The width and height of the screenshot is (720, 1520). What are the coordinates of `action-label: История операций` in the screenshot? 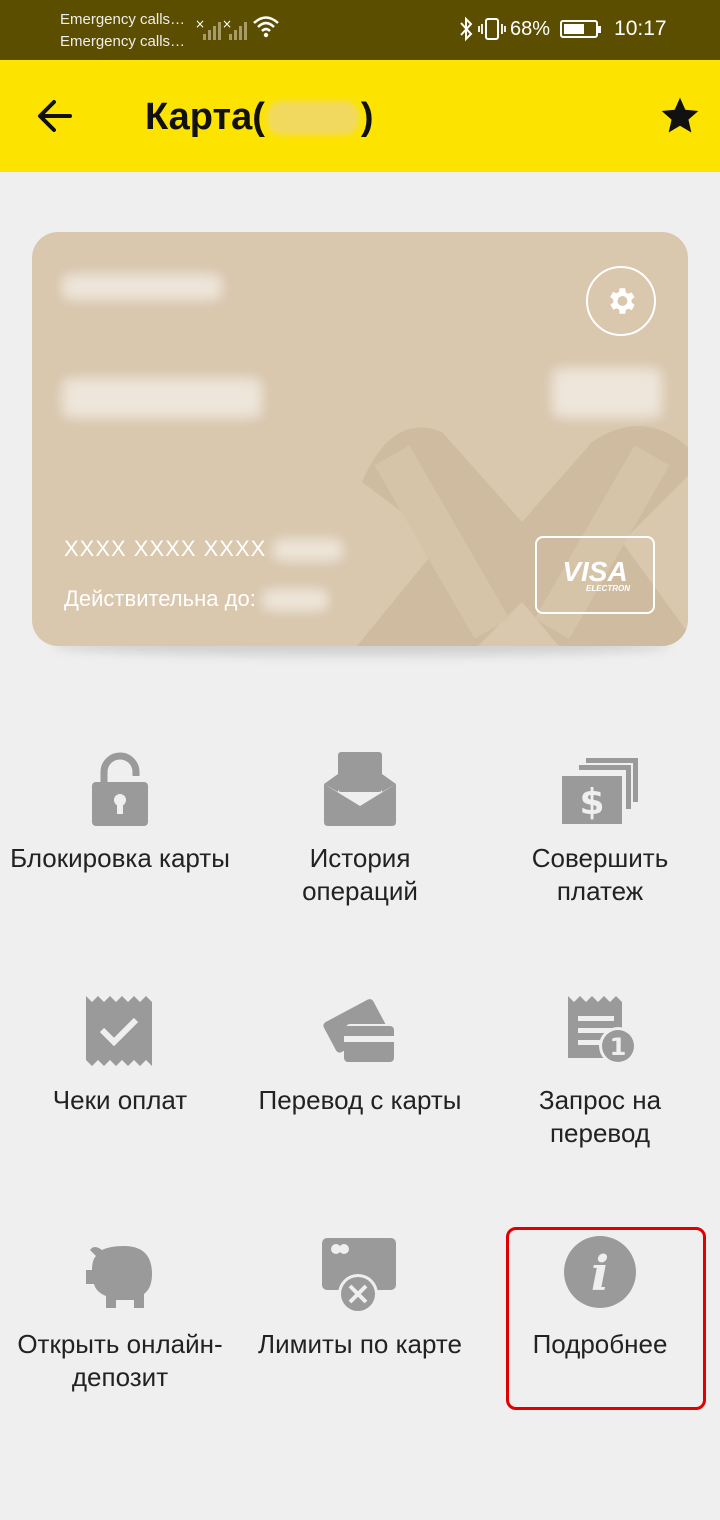 It's located at (360, 874).